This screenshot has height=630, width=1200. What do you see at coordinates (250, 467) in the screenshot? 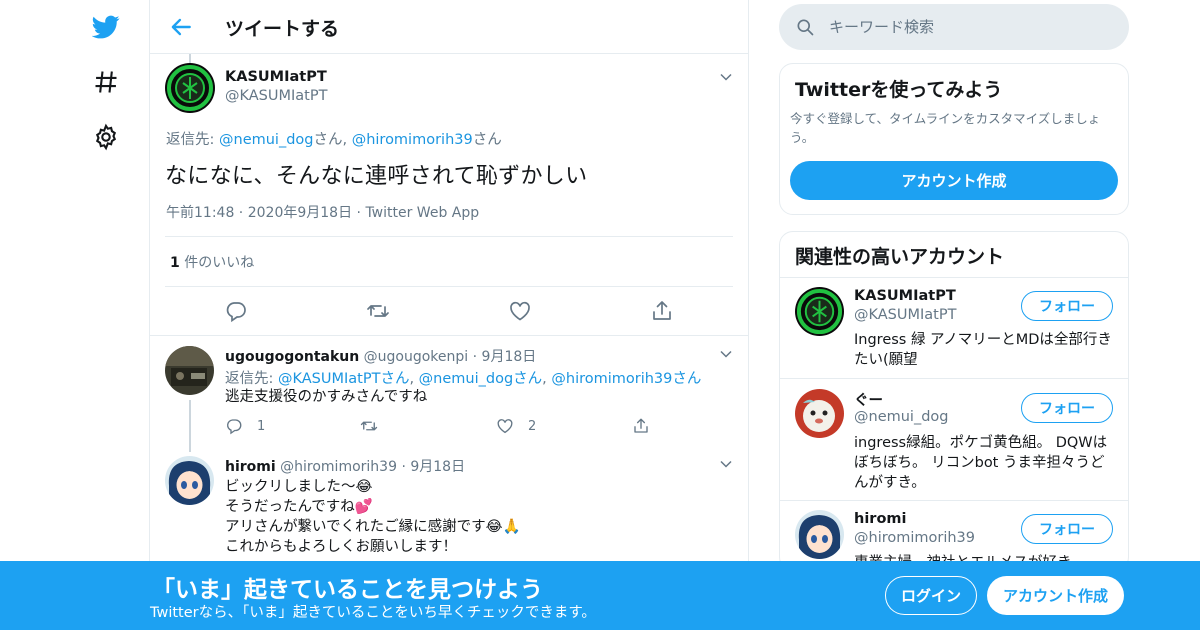
I see `author-name: hiromi` at bounding box center [250, 467].